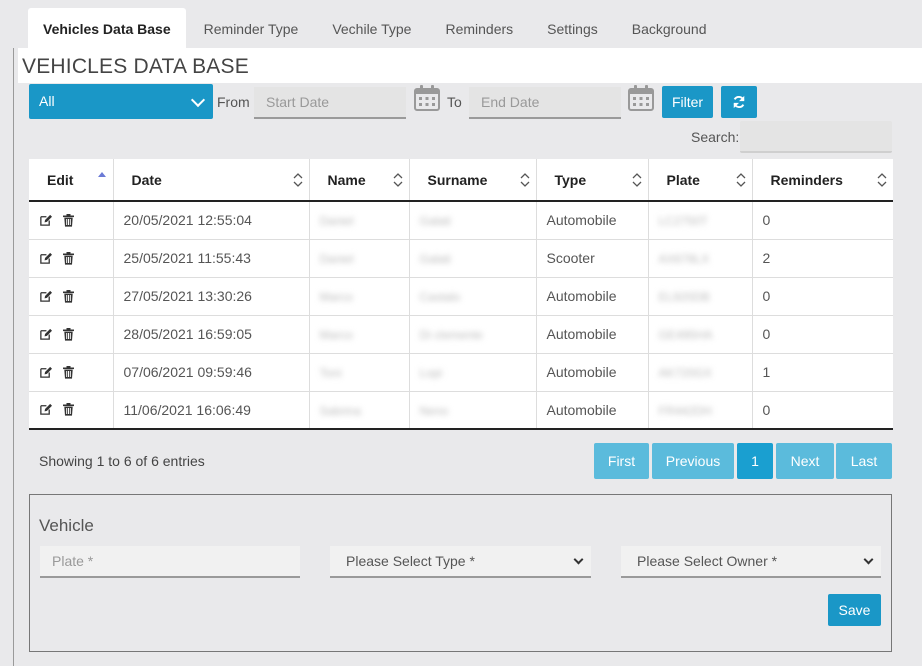 This screenshot has height=666, width=922. Describe the element at coordinates (211, 295) in the screenshot. I see `cell-date: 27/05/2021 13:30:26` at that location.